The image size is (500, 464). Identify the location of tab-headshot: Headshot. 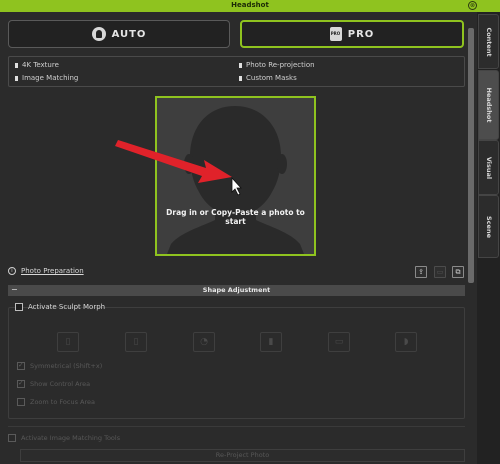
(488, 105).